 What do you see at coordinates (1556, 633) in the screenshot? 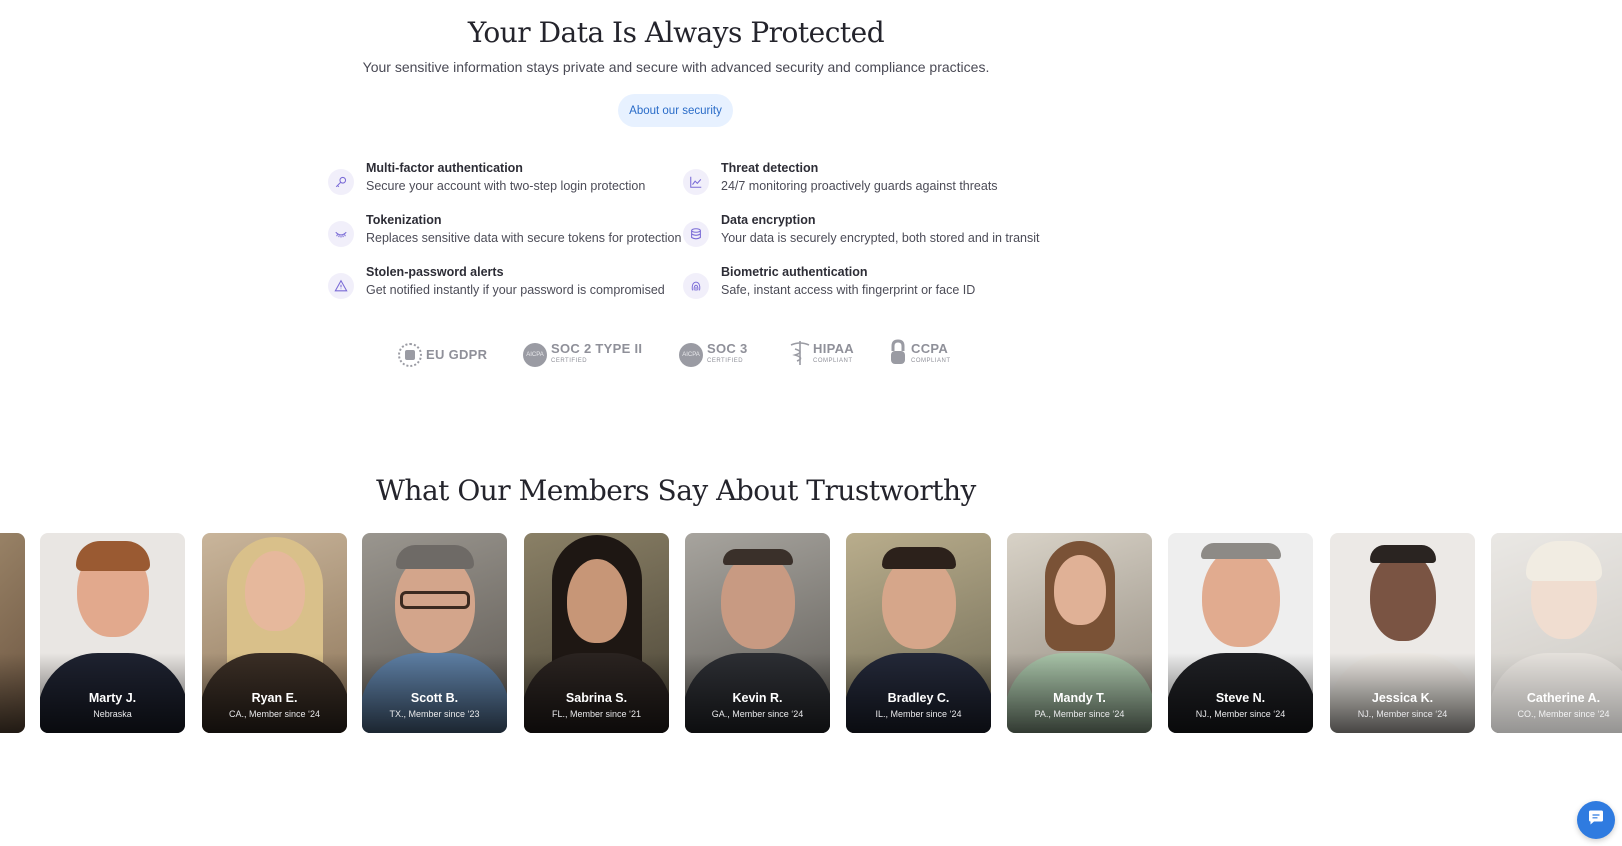
I see `member-card: Catherine A. CO., Member since ‘24` at bounding box center [1556, 633].